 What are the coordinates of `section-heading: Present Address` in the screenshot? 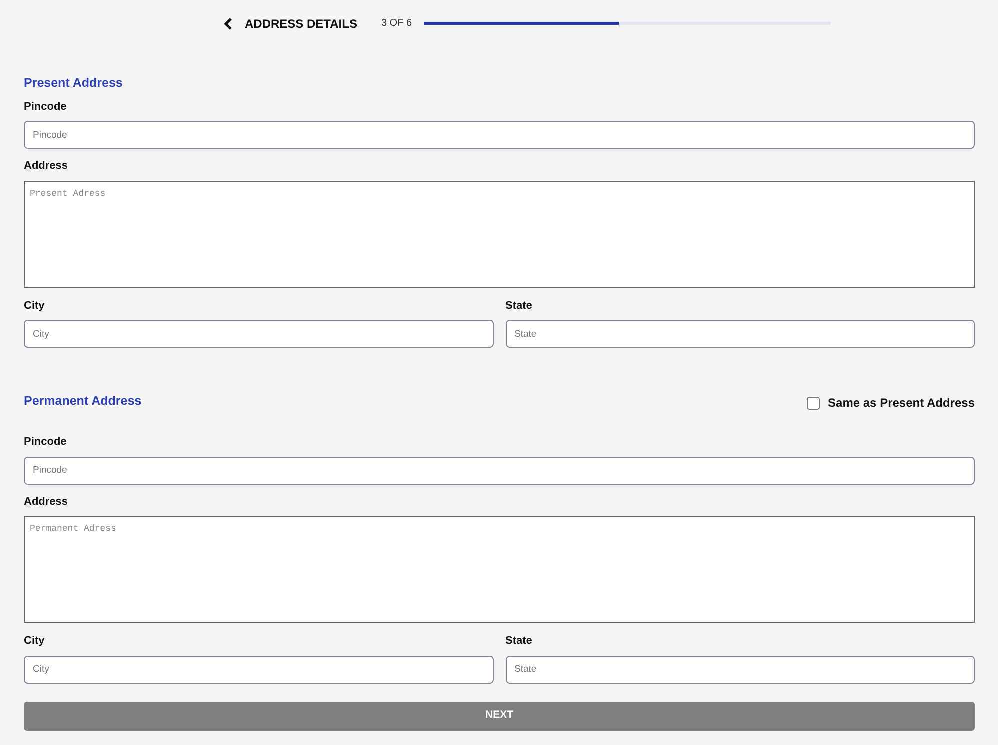 It's located at (73, 83).